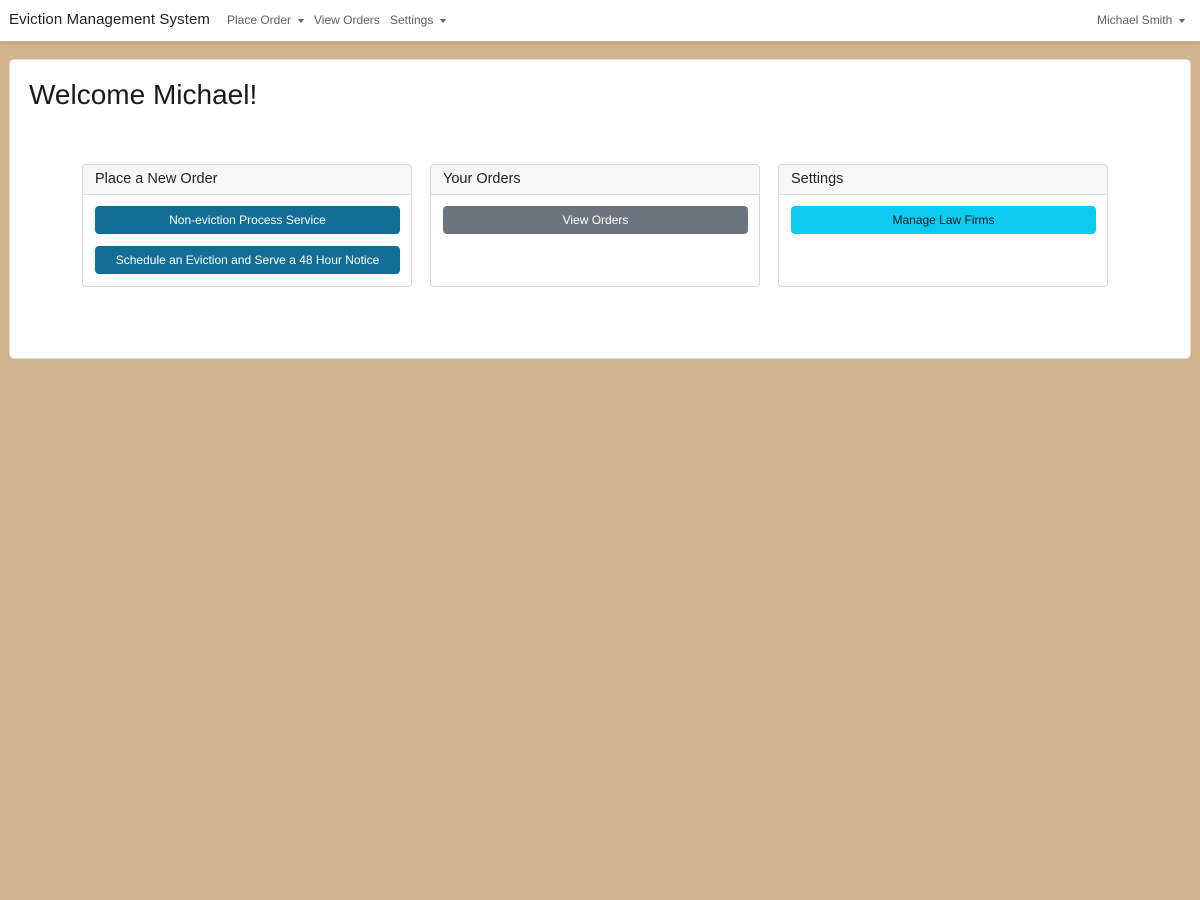 The height and width of the screenshot is (900, 1200). What do you see at coordinates (109, 19) in the screenshot?
I see `app-brand: Eviction Management System` at bounding box center [109, 19].